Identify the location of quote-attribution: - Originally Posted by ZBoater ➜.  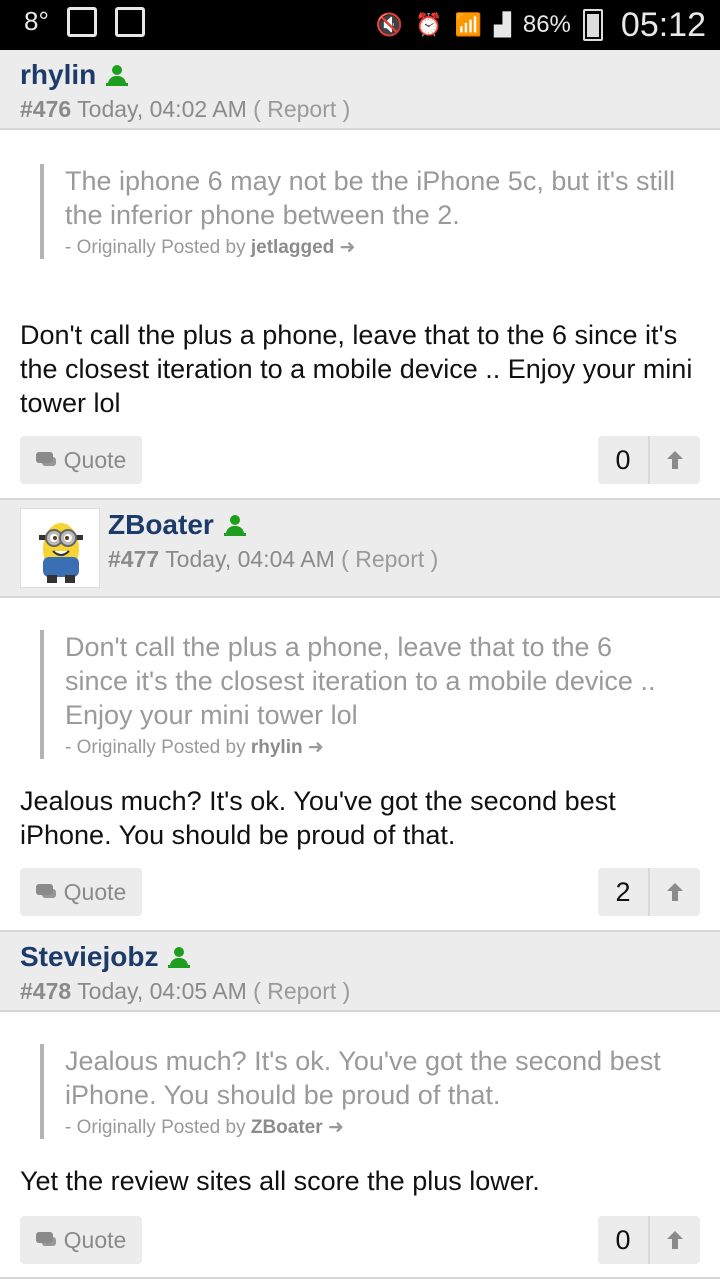
(204, 1127).